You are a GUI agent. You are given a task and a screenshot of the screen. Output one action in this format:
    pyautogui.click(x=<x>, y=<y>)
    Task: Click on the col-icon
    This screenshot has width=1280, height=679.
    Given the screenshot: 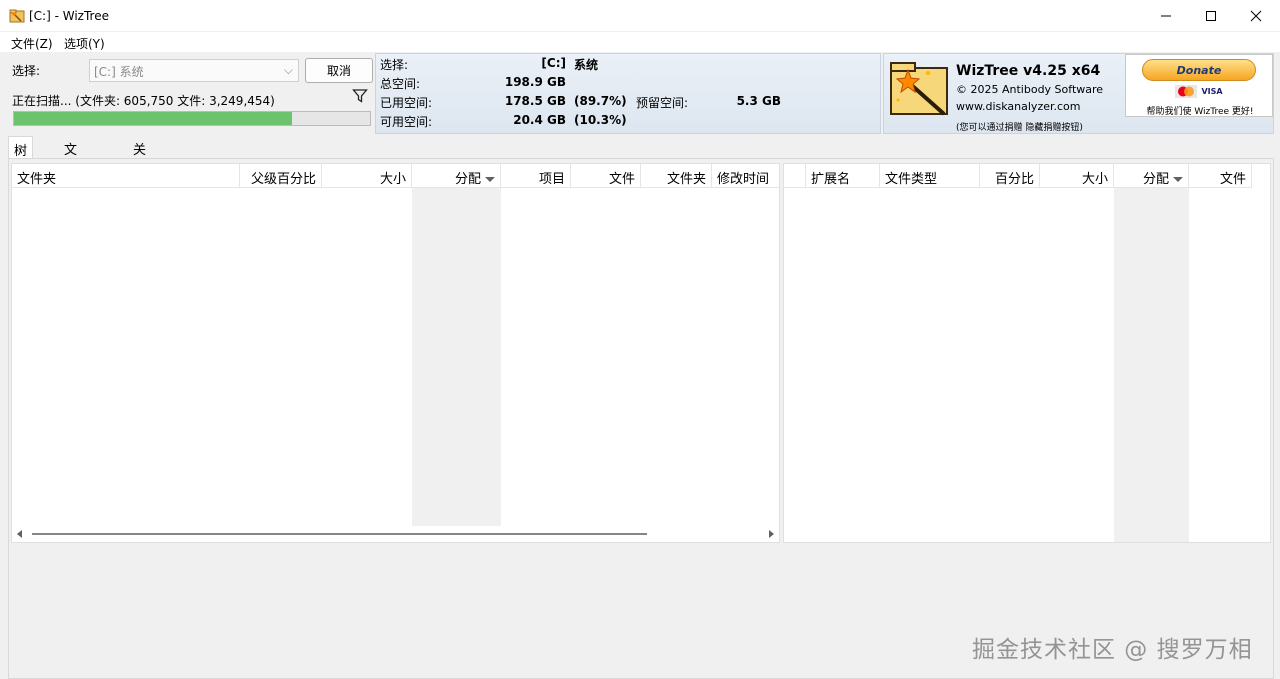 What is the action you would take?
    pyautogui.click(x=795, y=176)
    